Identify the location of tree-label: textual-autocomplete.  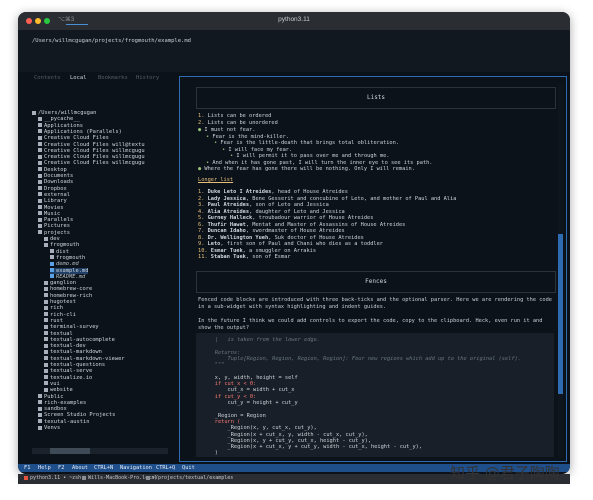
(82, 339).